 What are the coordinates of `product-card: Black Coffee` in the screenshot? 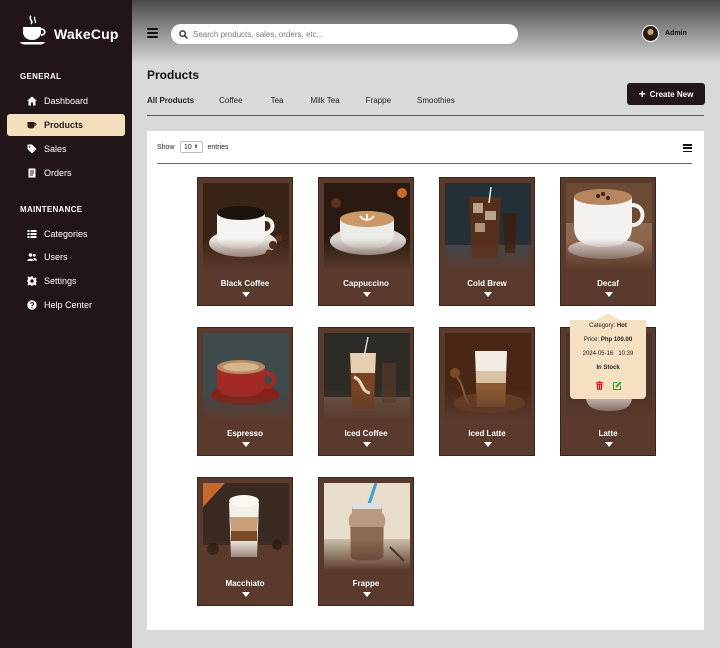 It's located at (245, 241).